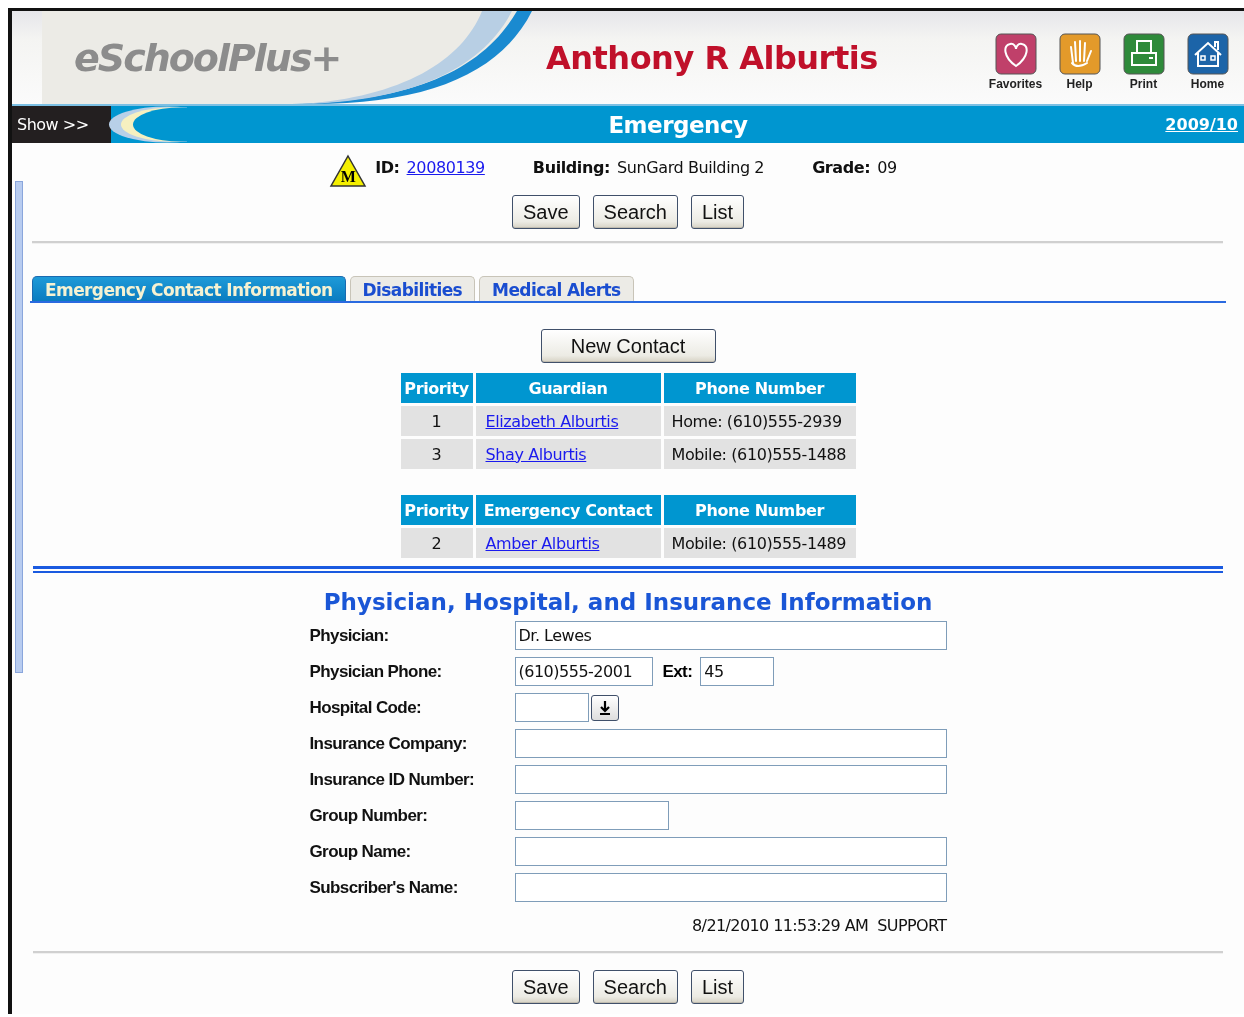  What do you see at coordinates (392, 779) in the screenshot?
I see `field-label: Insurance ID Number:` at bounding box center [392, 779].